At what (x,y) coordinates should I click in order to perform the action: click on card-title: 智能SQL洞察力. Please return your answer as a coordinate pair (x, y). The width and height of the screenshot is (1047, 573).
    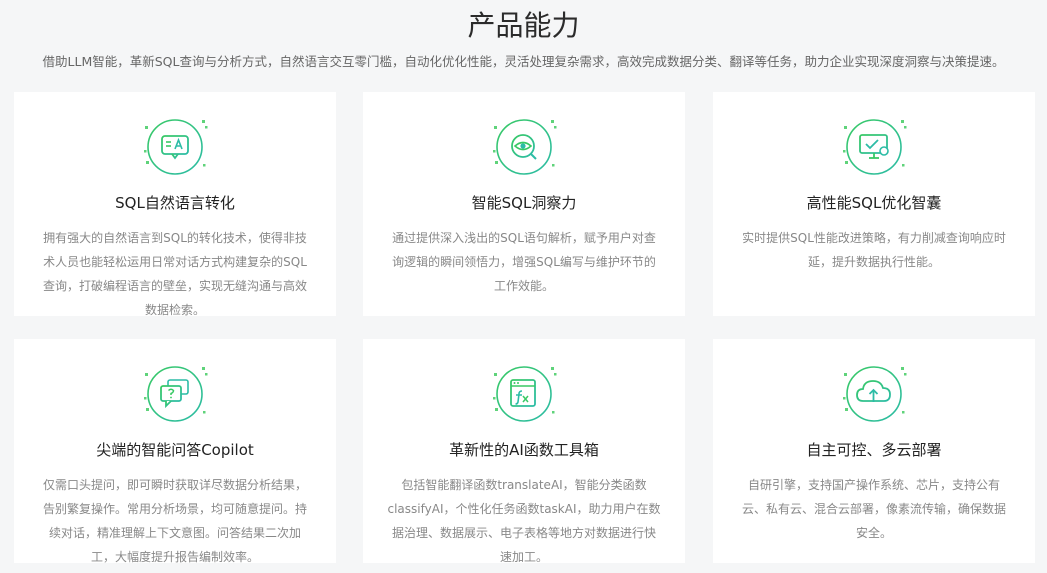
    Looking at the image, I should click on (524, 203).